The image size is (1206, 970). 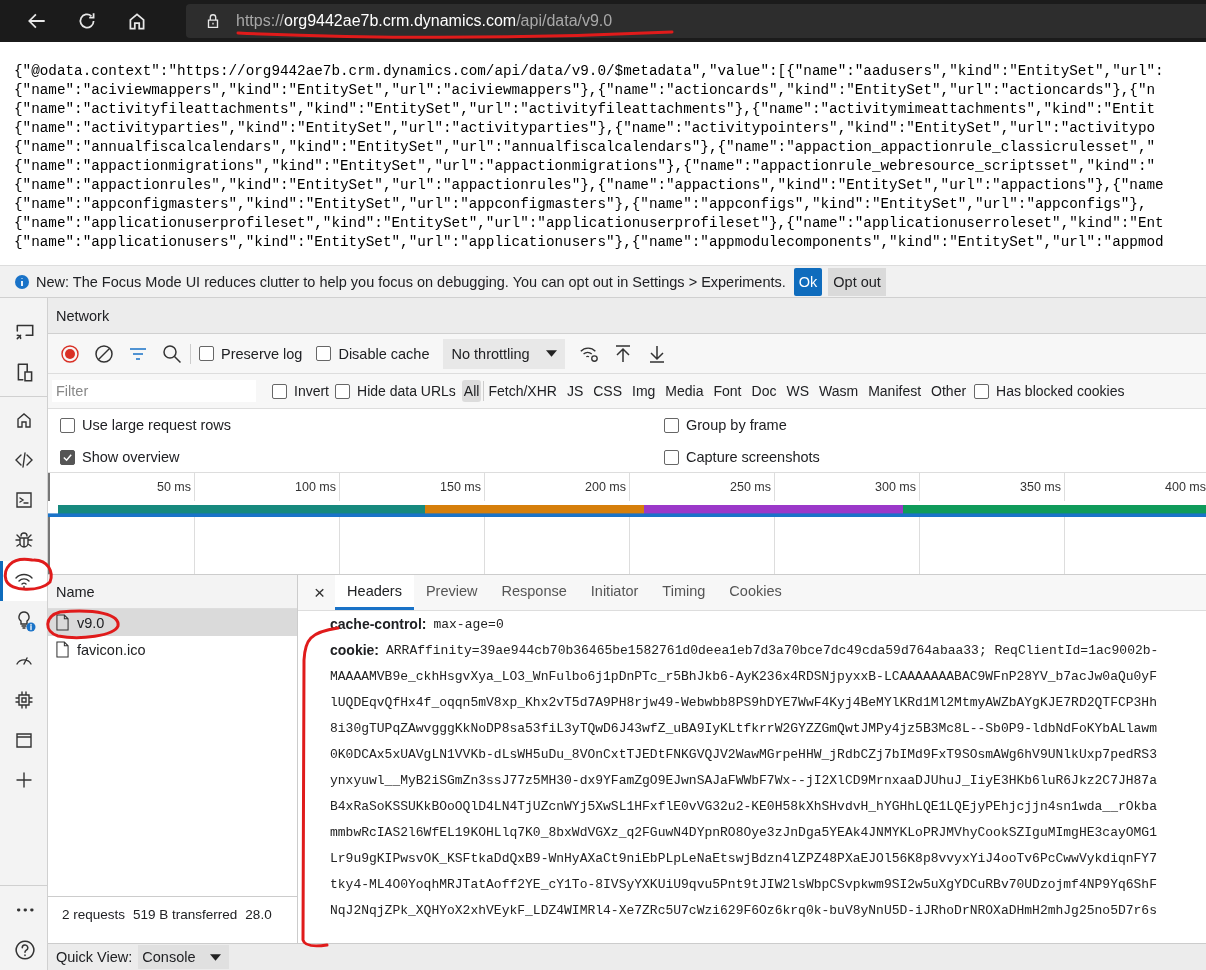 I want to click on address-text: https://org9442ae7b.crm.dynamics.com/api/data/v9.0, so click(x=424, y=21).